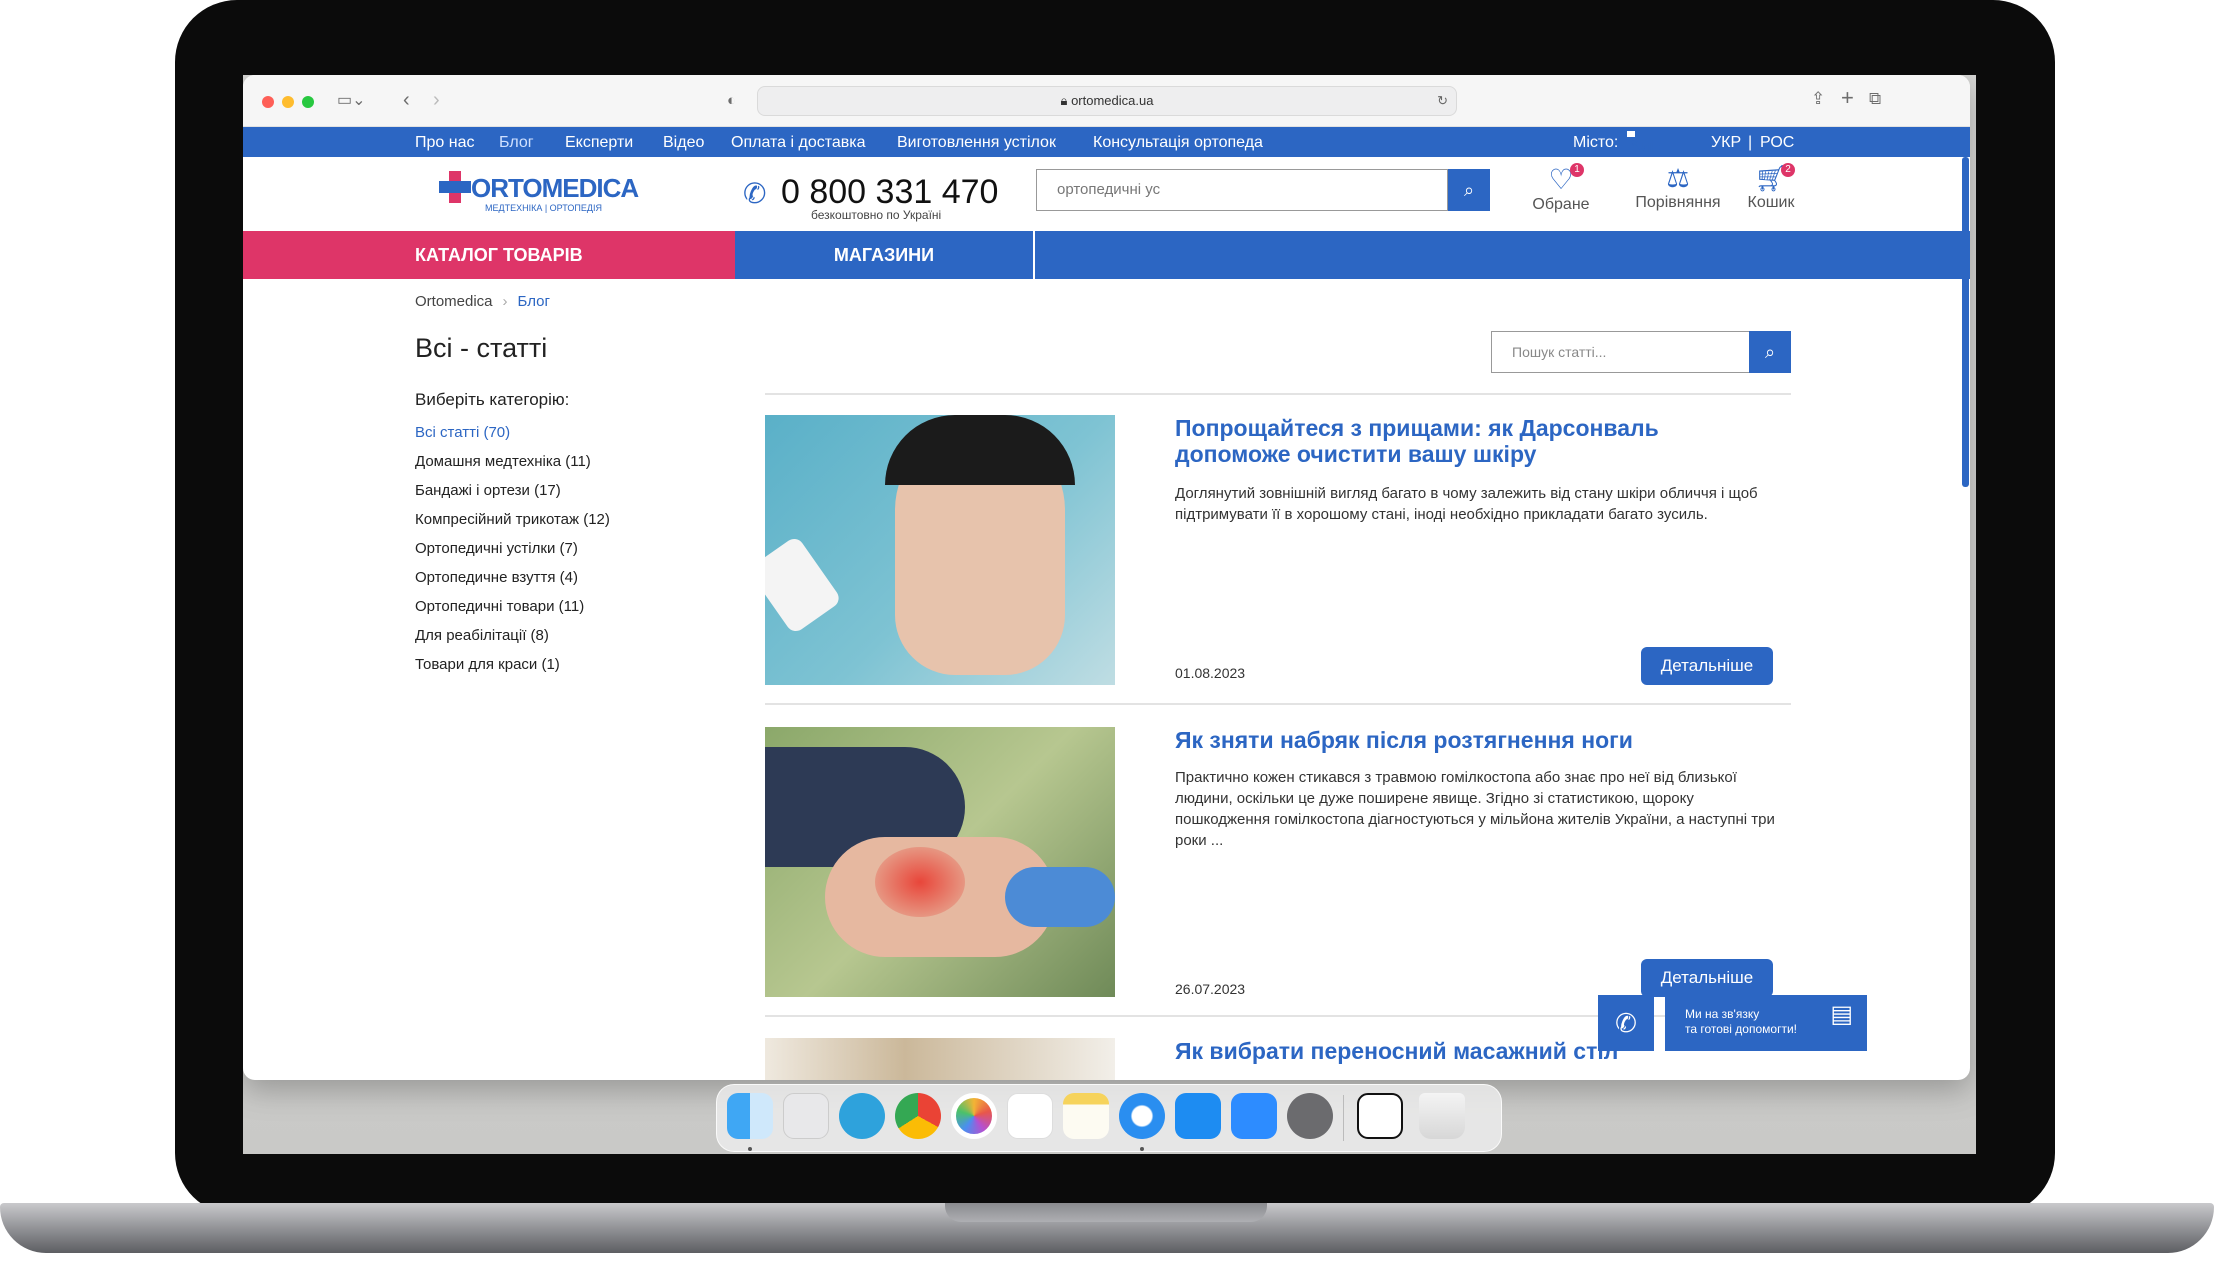 The height and width of the screenshot is (1266, 2214). I want to click on safari-icon, so click(1142, 1116).